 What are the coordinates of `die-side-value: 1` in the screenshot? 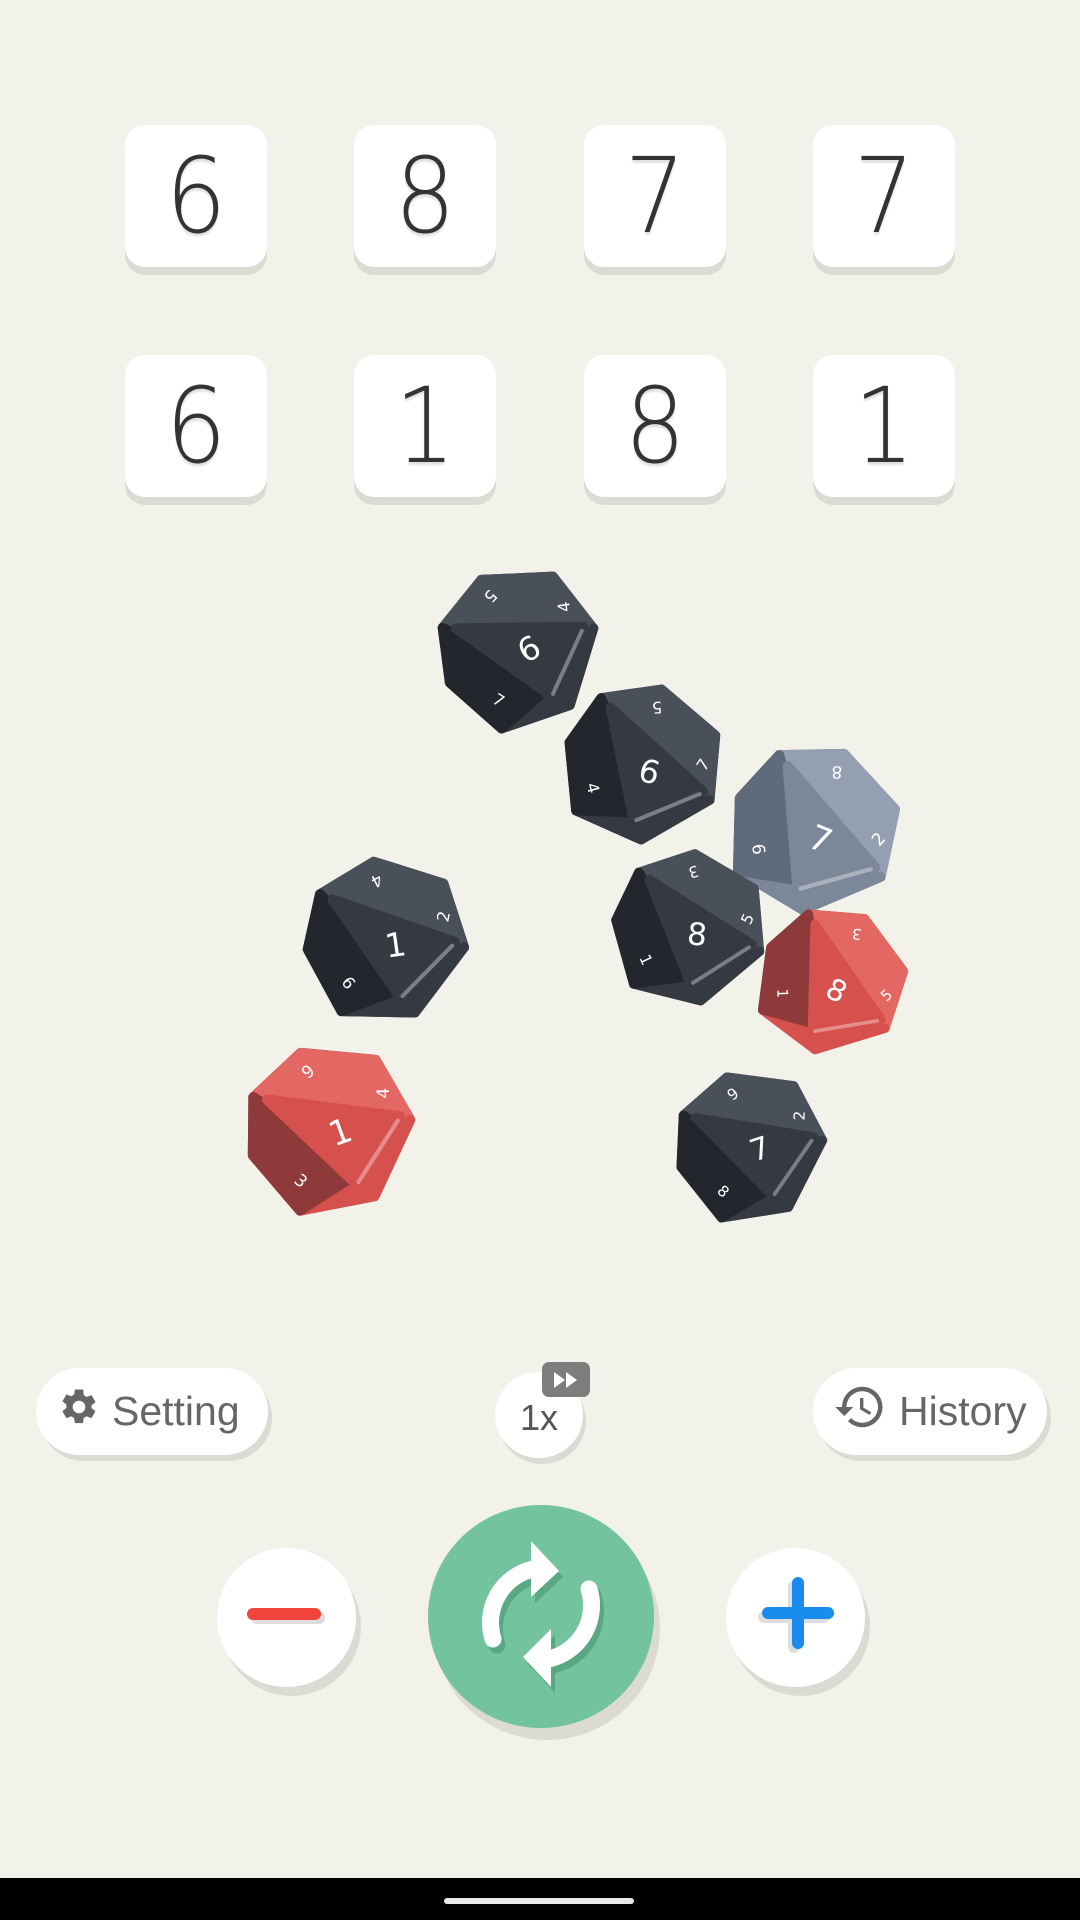 It's located at (781, 993).